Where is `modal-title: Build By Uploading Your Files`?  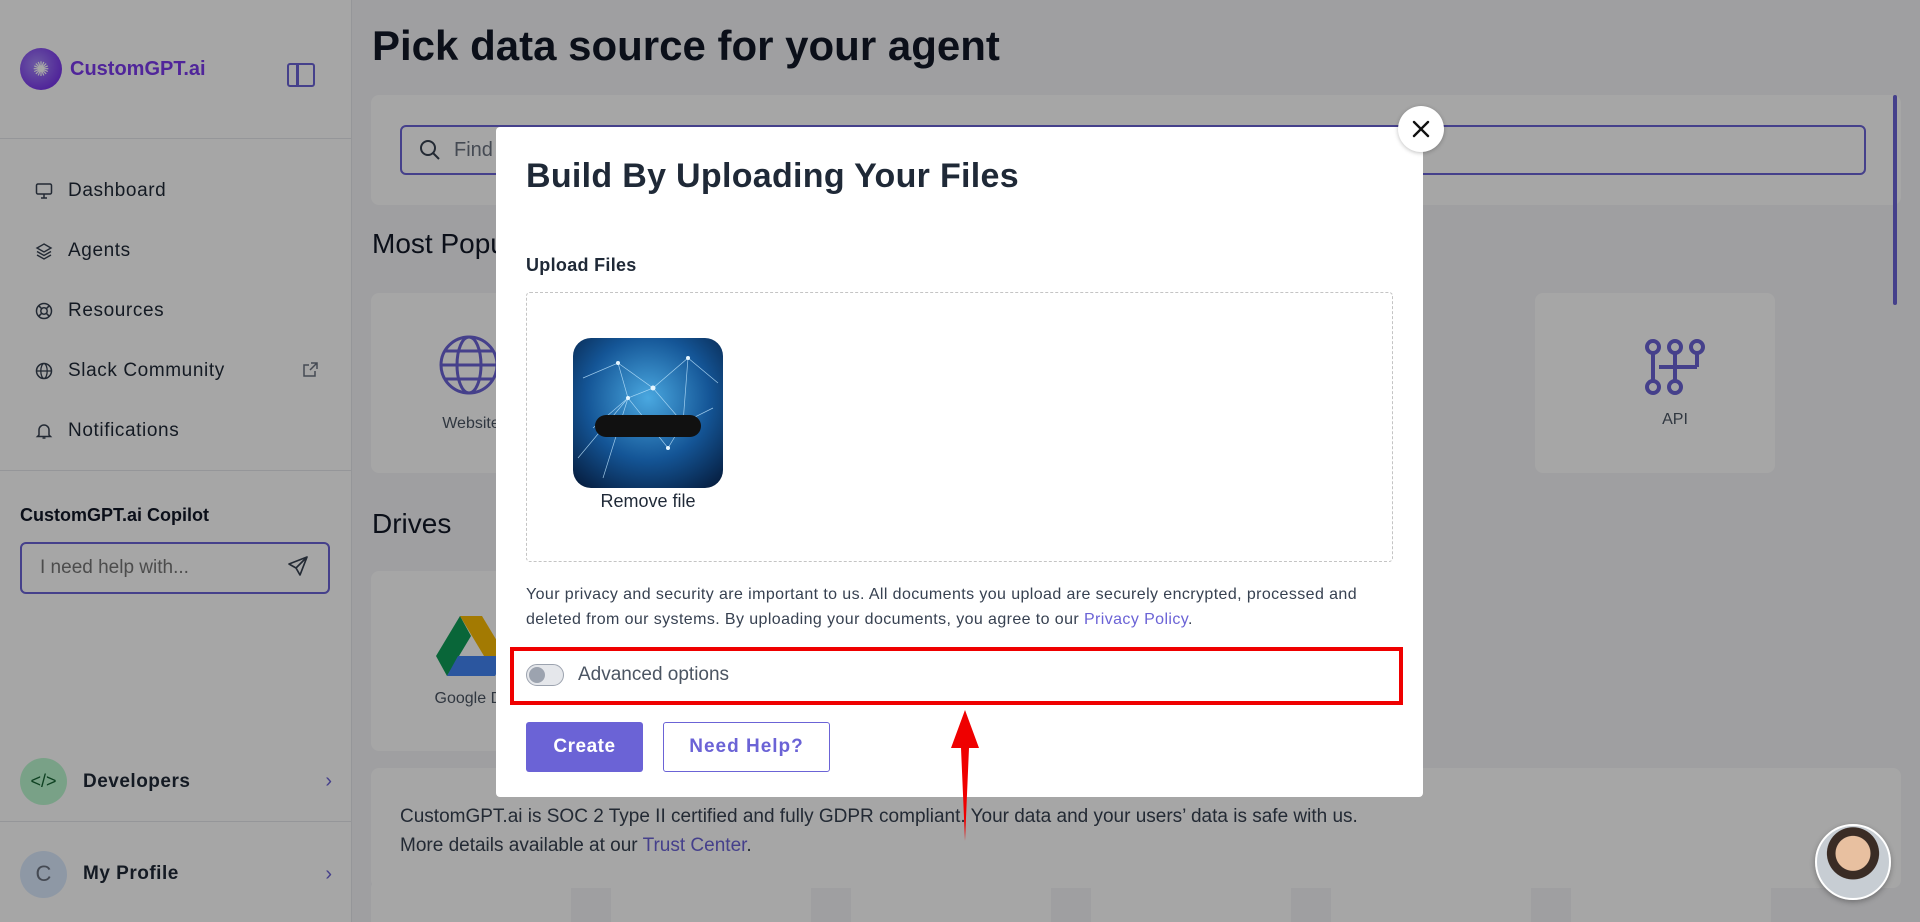
modal-title: Build By Uploading Your Files is located at coordinates (772, 176).